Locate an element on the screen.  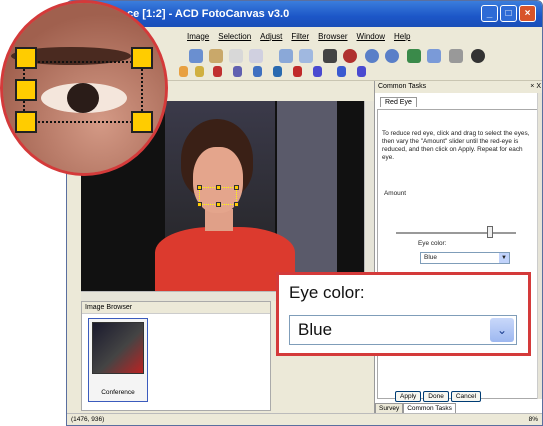
thumbnail-image is located at coordinates (118, 348).